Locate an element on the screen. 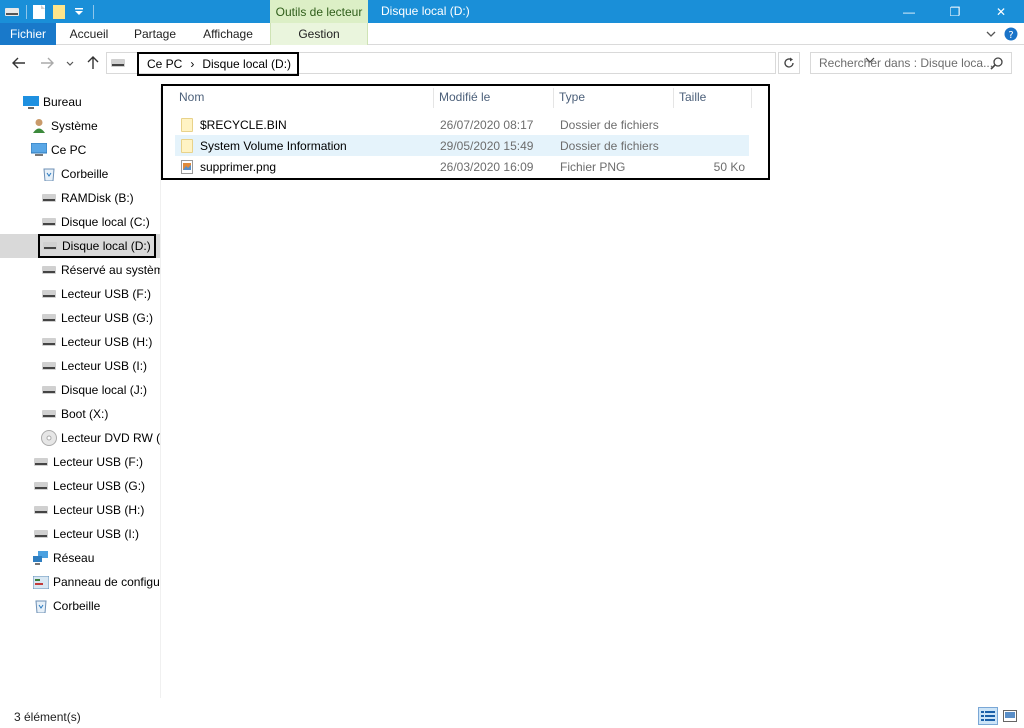 The height and width of the screenshot is (728, 1024). nav-item-corbeille: Corbeille is located at coordinates (80, 606).